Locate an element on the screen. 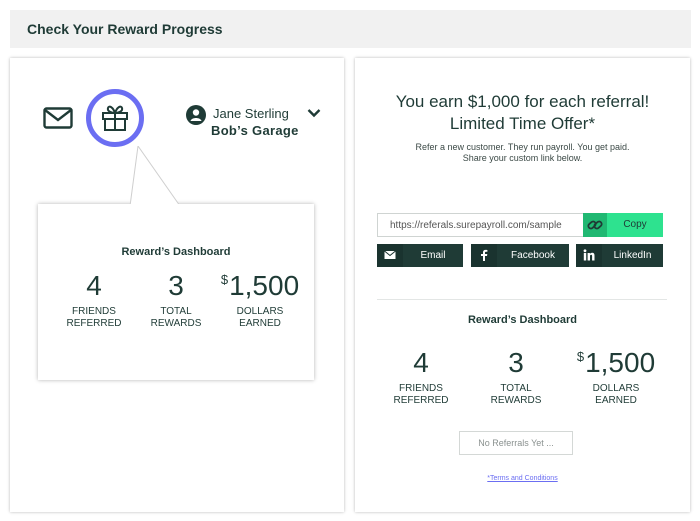  linkedin-icon is located at coordinates (589, 255).